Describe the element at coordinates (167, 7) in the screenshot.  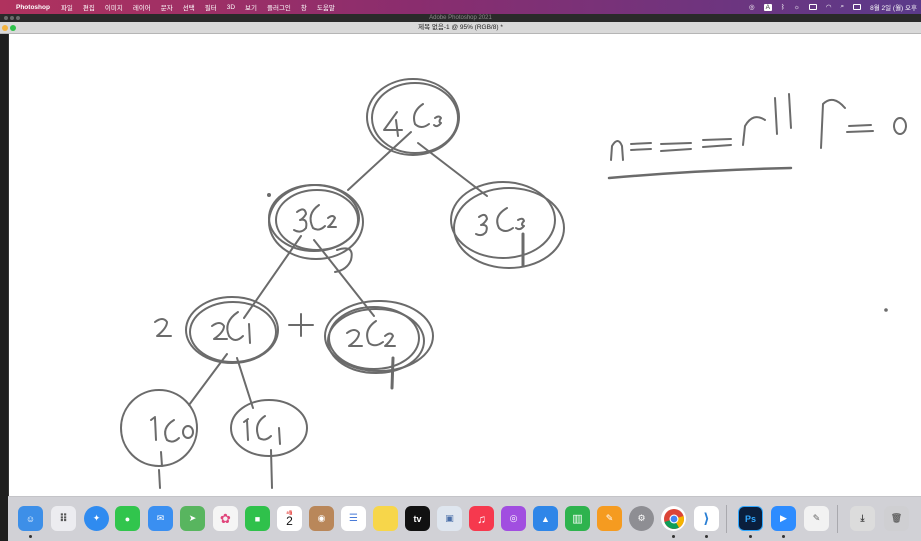
I see `menu-type: 문자` at that location.